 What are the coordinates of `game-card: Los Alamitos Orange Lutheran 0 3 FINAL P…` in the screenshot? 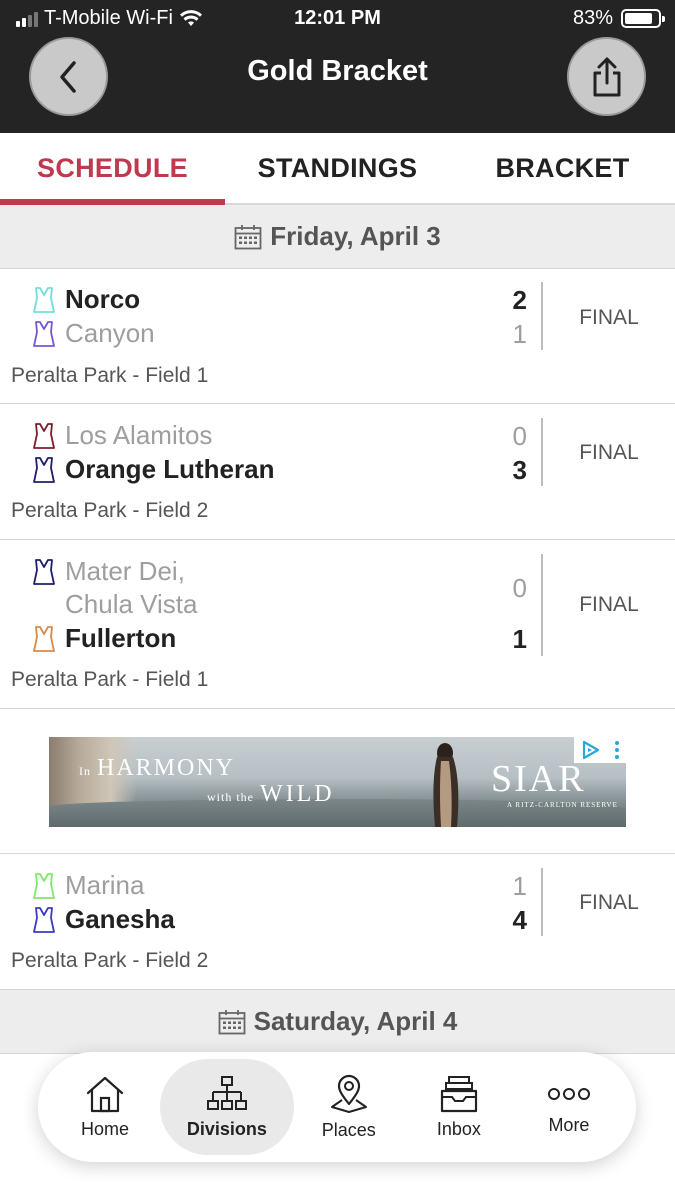 It's located at (337, 472).